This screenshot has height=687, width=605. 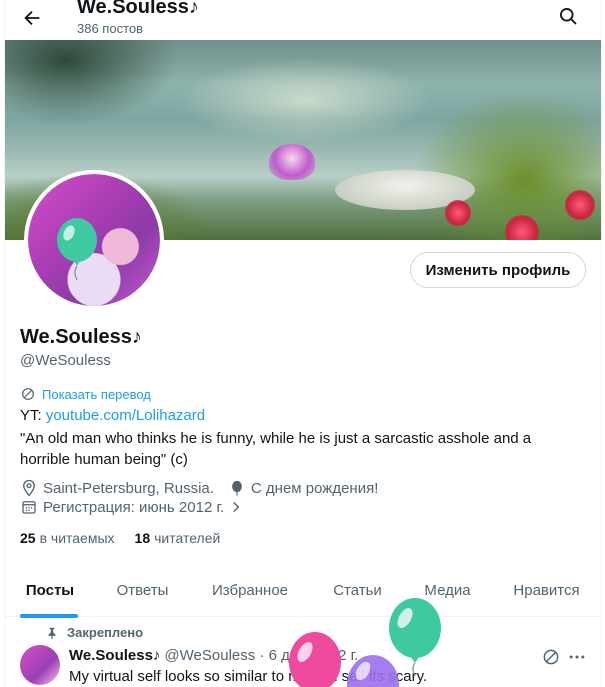 What do you see at coordinates (125, 415) in the screenshot?
I see `bio-link: youtube.com/Lolihazard` at bounding box center [125, 415].